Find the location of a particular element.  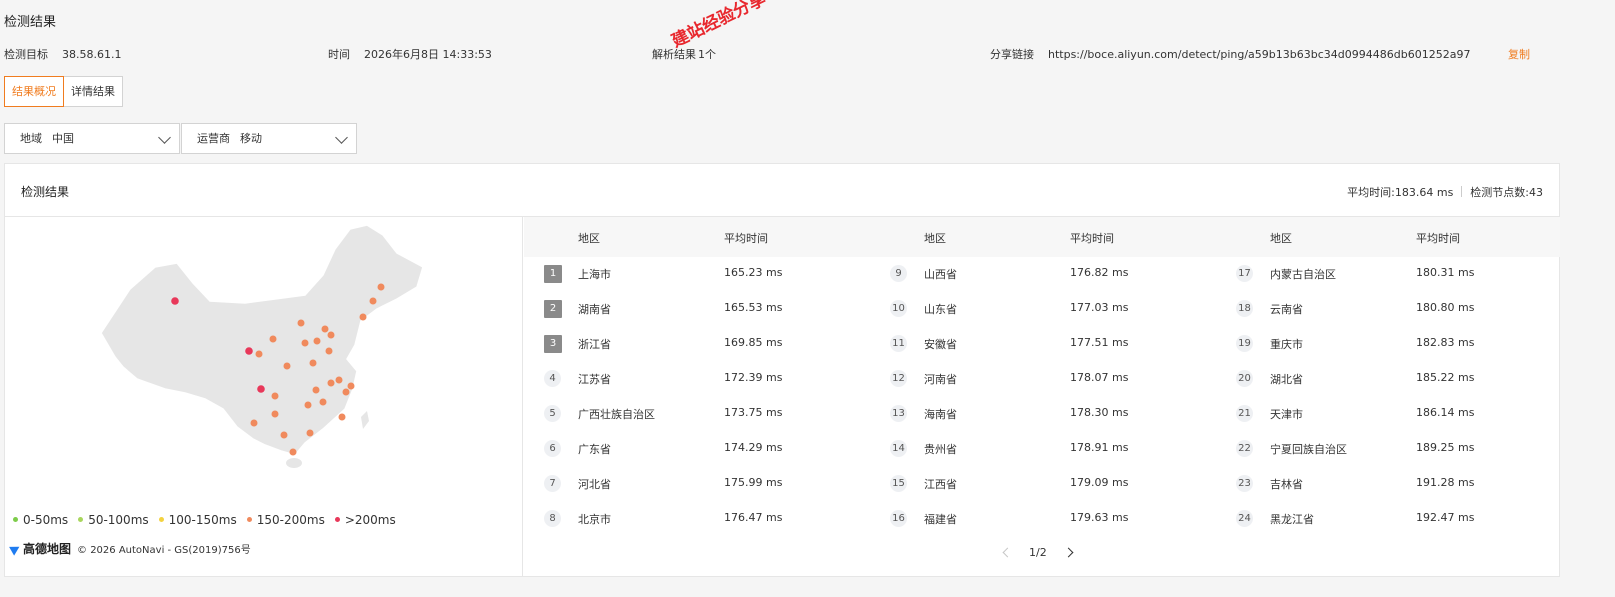

divider is located at coordinates (1462, 191).